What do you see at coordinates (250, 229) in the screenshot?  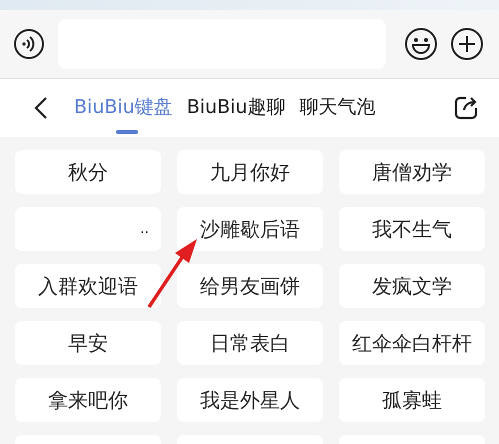 I see `phrase-chip: 沙雕歇后语` at bounding box center [250, 229].